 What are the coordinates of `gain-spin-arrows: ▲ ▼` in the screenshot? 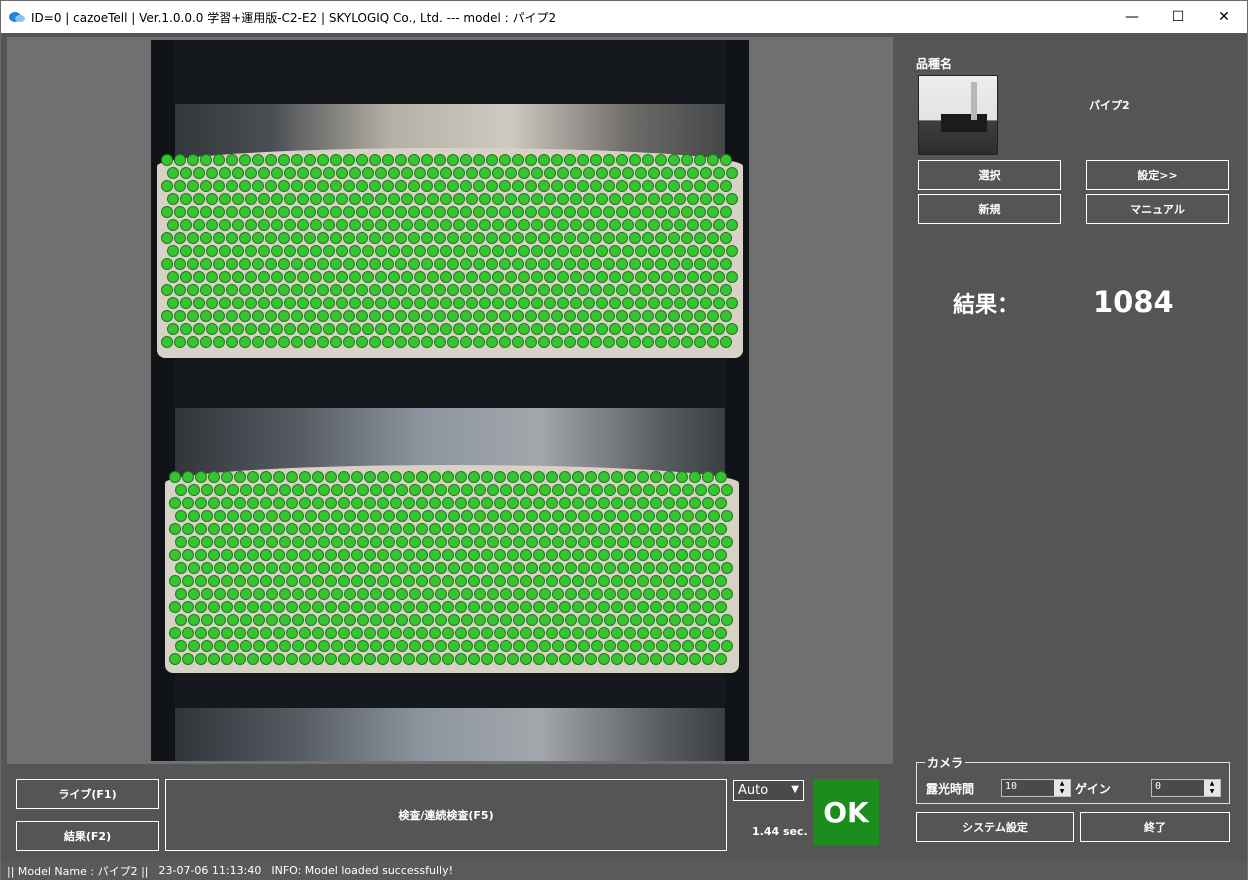 It's located at (1212, 788).